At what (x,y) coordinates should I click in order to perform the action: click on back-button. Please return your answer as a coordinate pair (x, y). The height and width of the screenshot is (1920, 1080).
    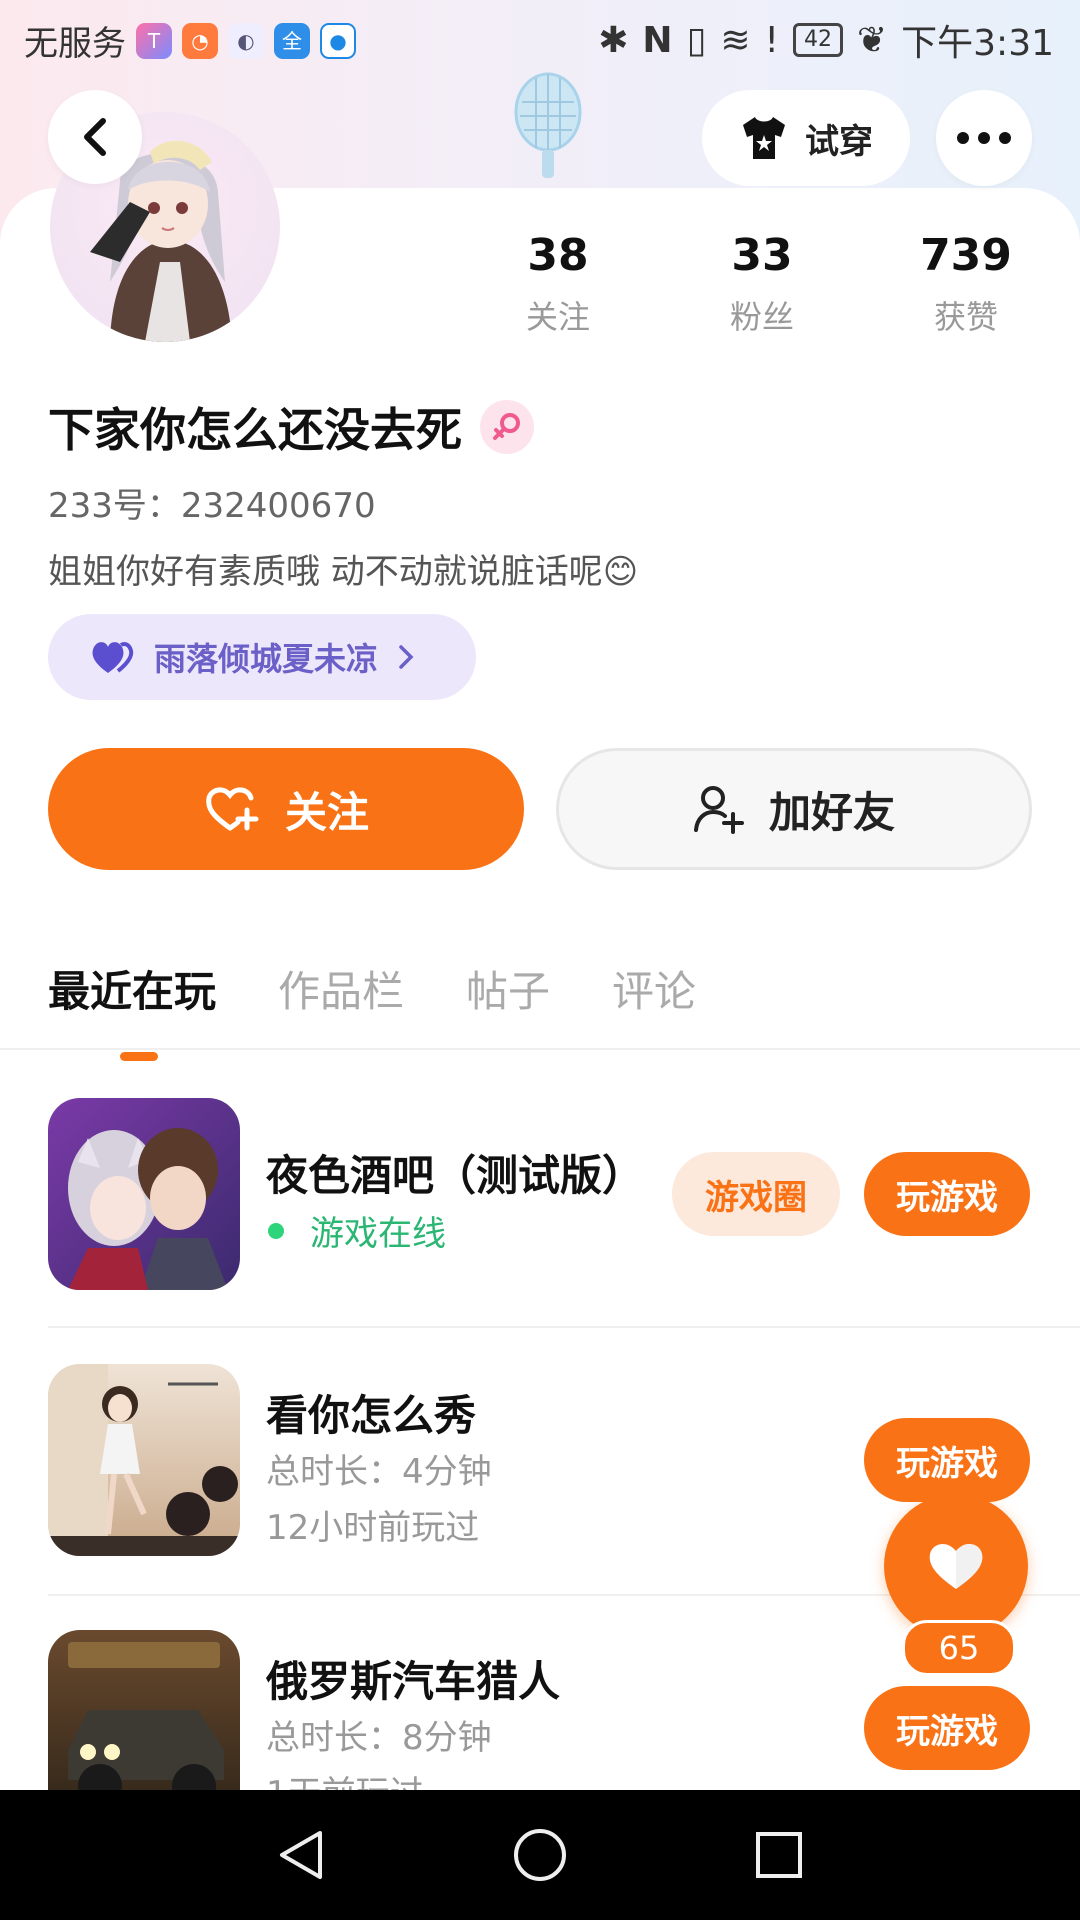
    Looking at the image, I should click on (95, 137).